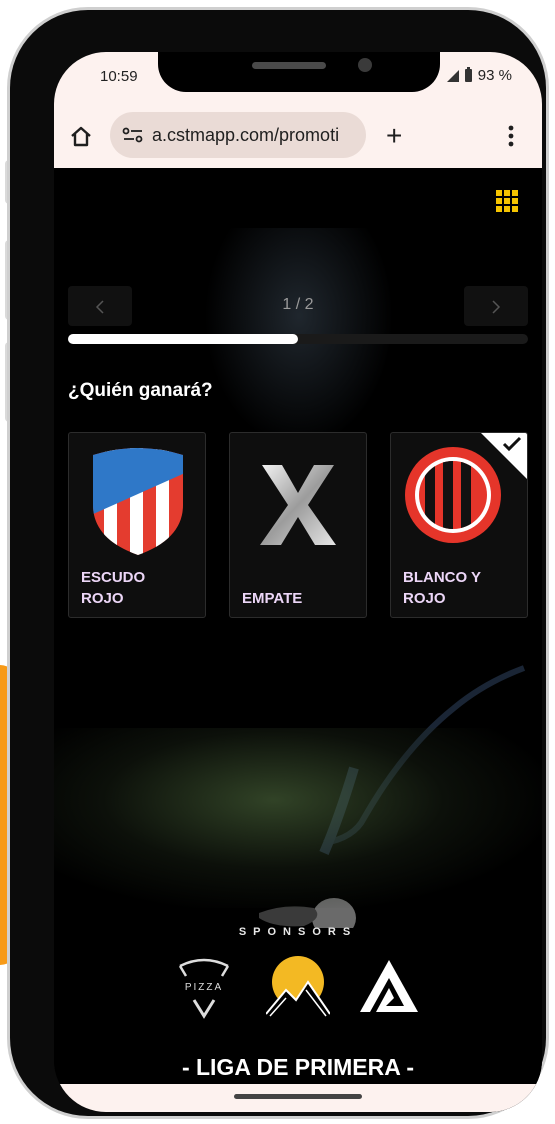 The image size is (555, 1124). I want to click on home-gesture-handle, so click(298, 1096).